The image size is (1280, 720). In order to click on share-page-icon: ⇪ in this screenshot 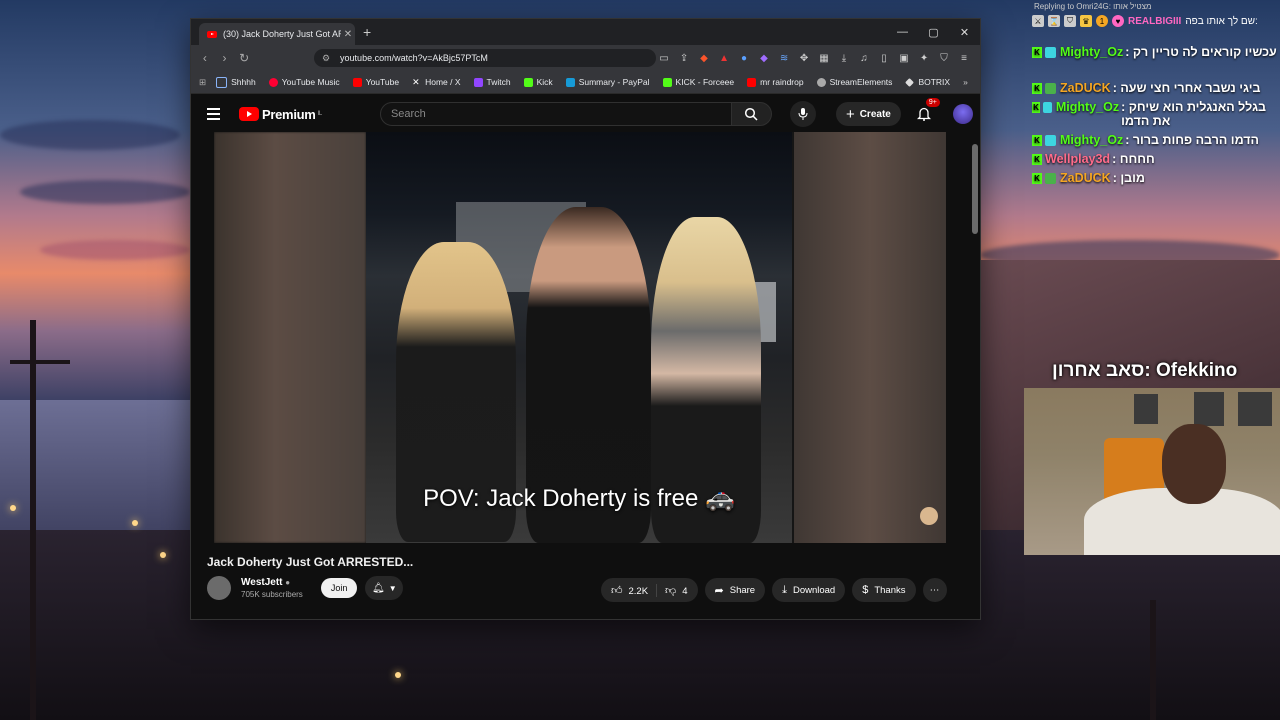, I will do `click(684, 58)`.